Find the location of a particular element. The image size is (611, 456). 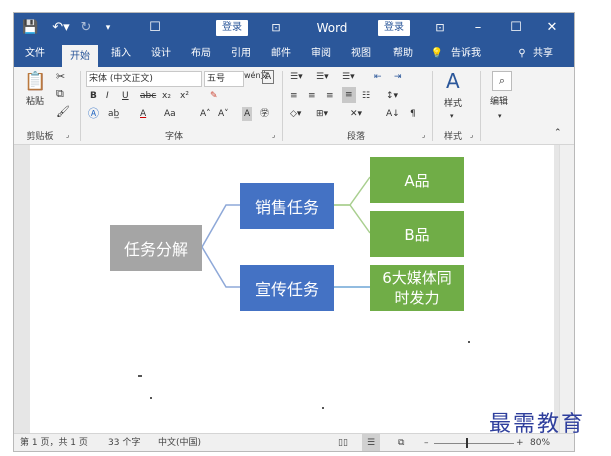

sort-icon: A↓ is located at coordinates (393, 114).